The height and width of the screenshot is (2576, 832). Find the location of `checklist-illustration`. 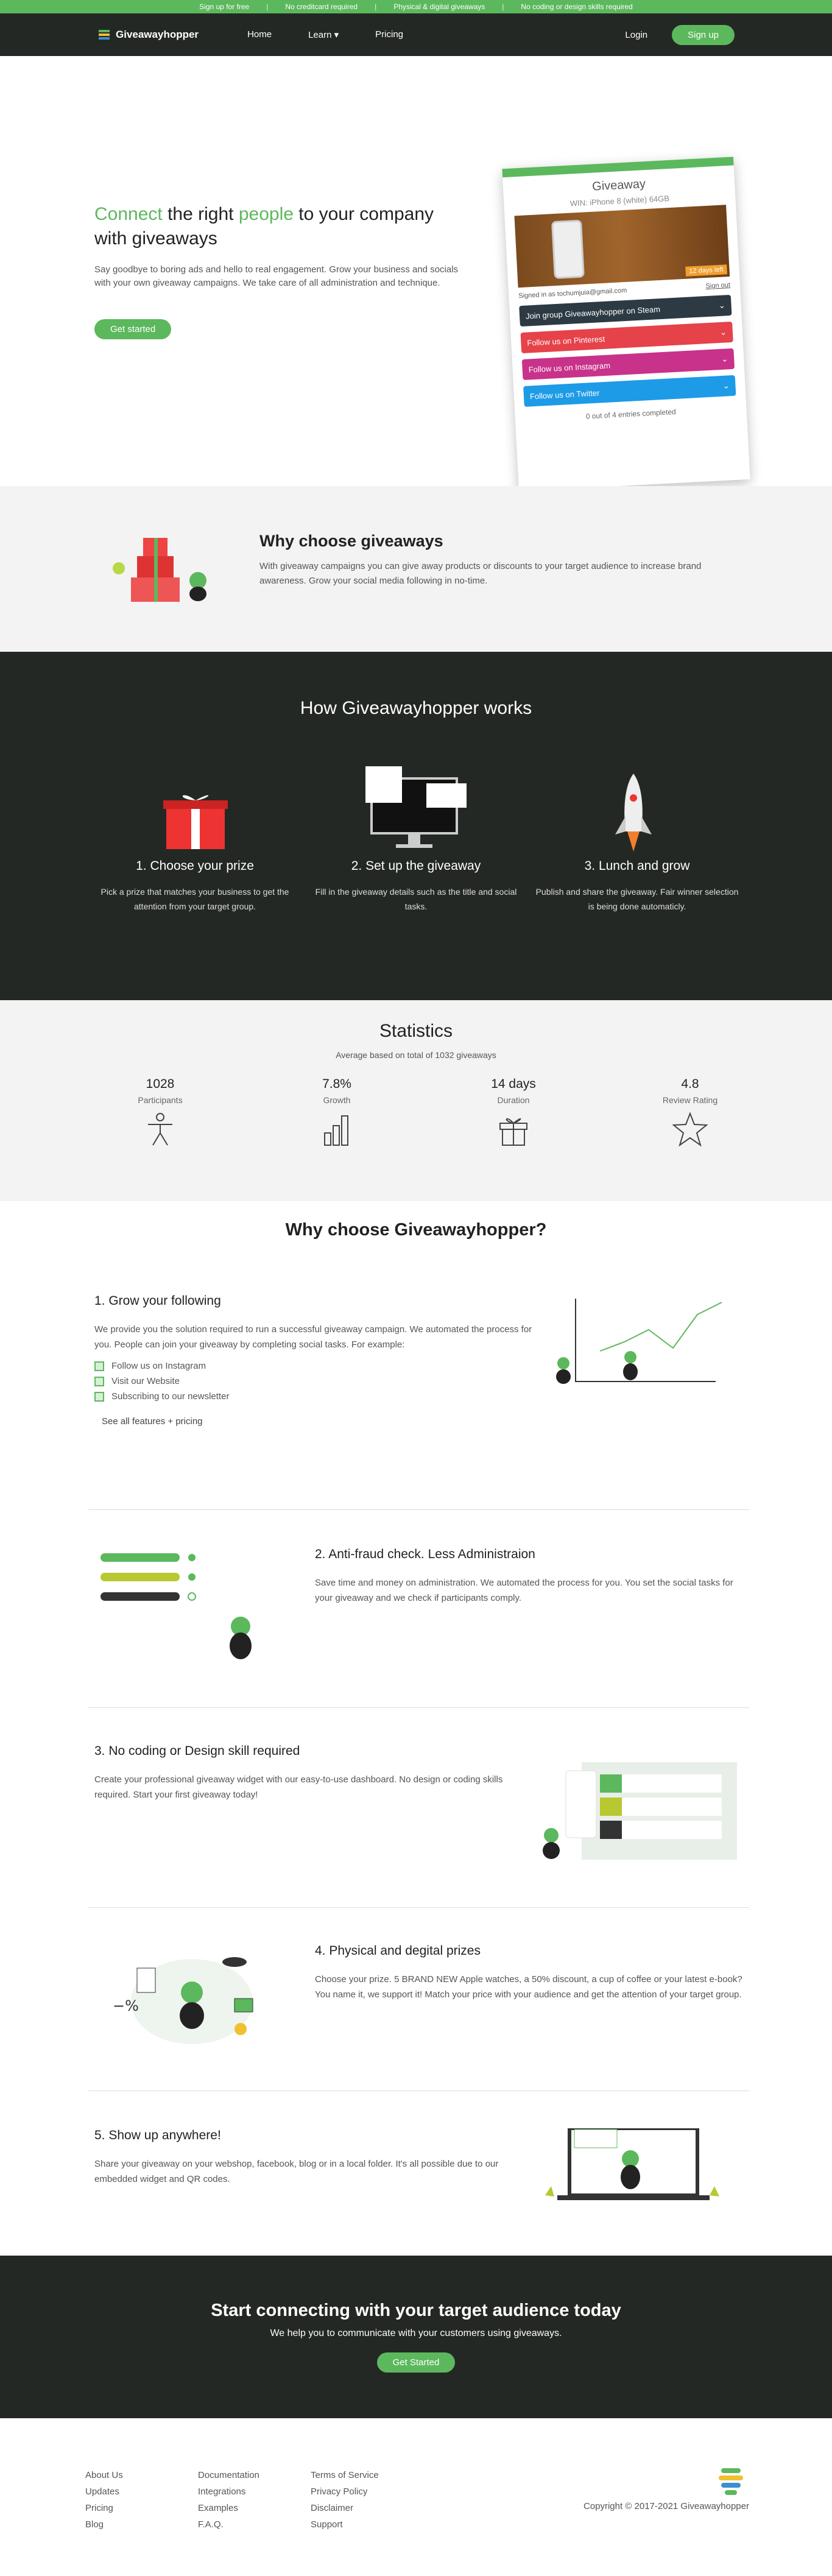

checklist-illustration is located at coordinates (176, 1606).